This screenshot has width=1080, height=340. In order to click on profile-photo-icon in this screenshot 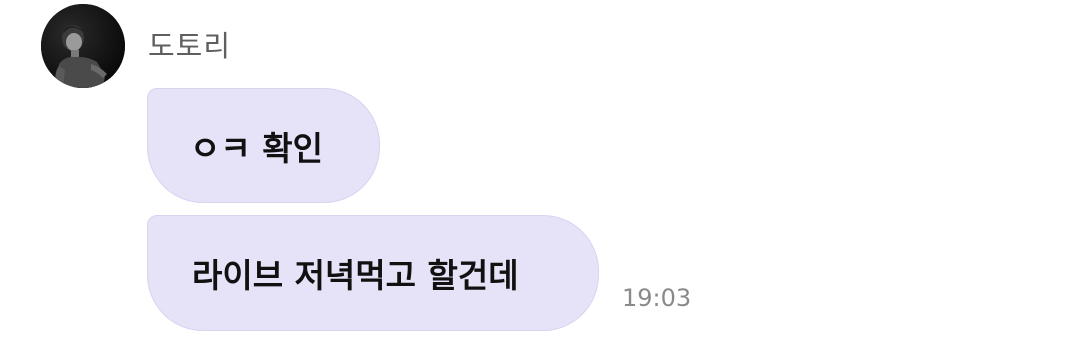, I will do `click(83, 46)`.